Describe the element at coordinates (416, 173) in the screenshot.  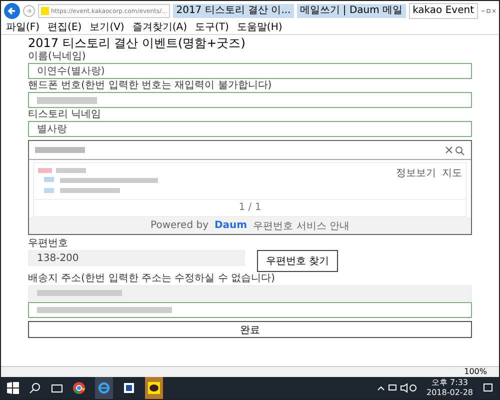
I see `result-link: 정보보기` at that location.